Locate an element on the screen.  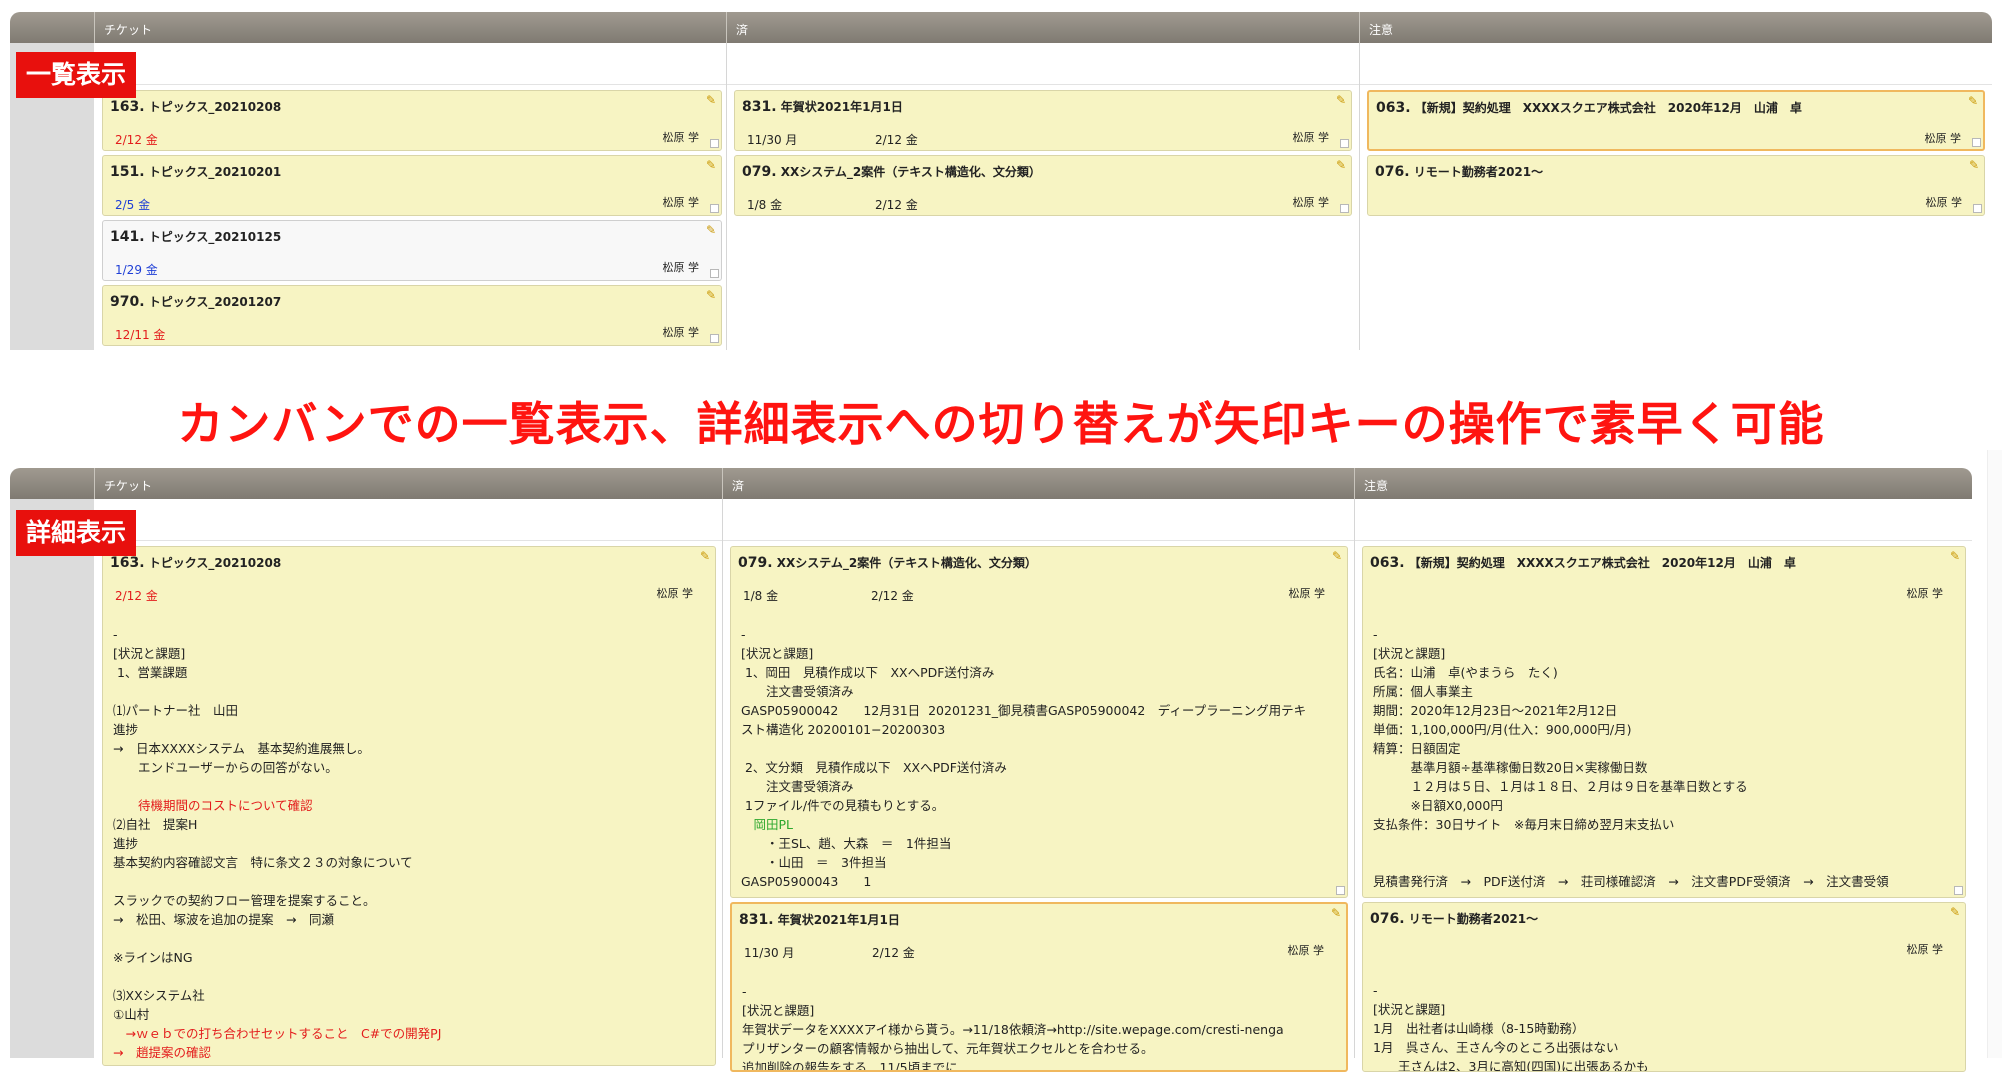
card-number: 163. is located at coordinates (127, 107).